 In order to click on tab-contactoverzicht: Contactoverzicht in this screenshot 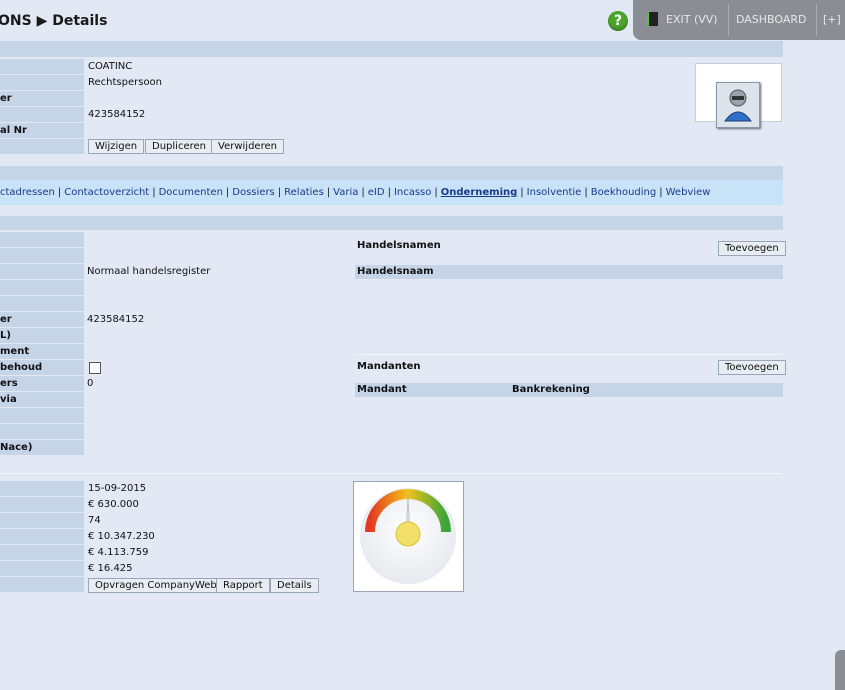, I will do `click(106, 192)`.